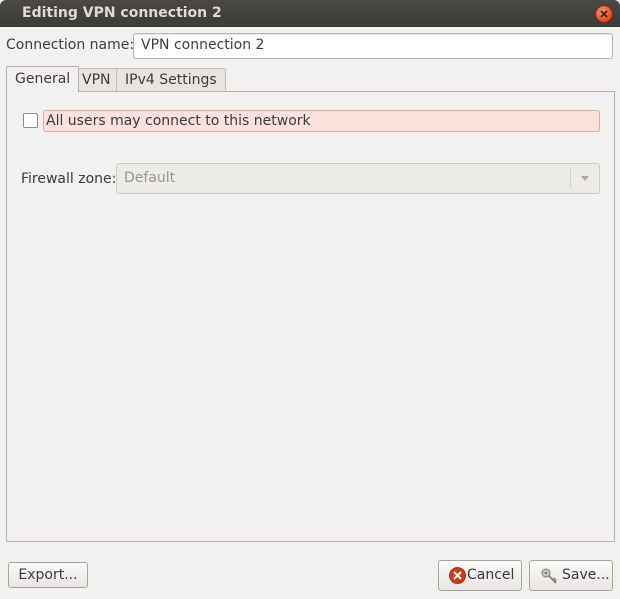 This screenshot has height=599, width=620. What do you see at coordinates (150, 178) in the screenshot?
I see `firewall-zone-value: Default` at bounding box center [150, 178].